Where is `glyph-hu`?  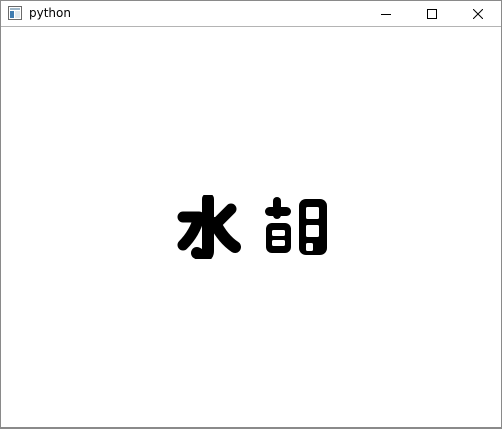 glyph-hu is located at coordinates (296, 226).